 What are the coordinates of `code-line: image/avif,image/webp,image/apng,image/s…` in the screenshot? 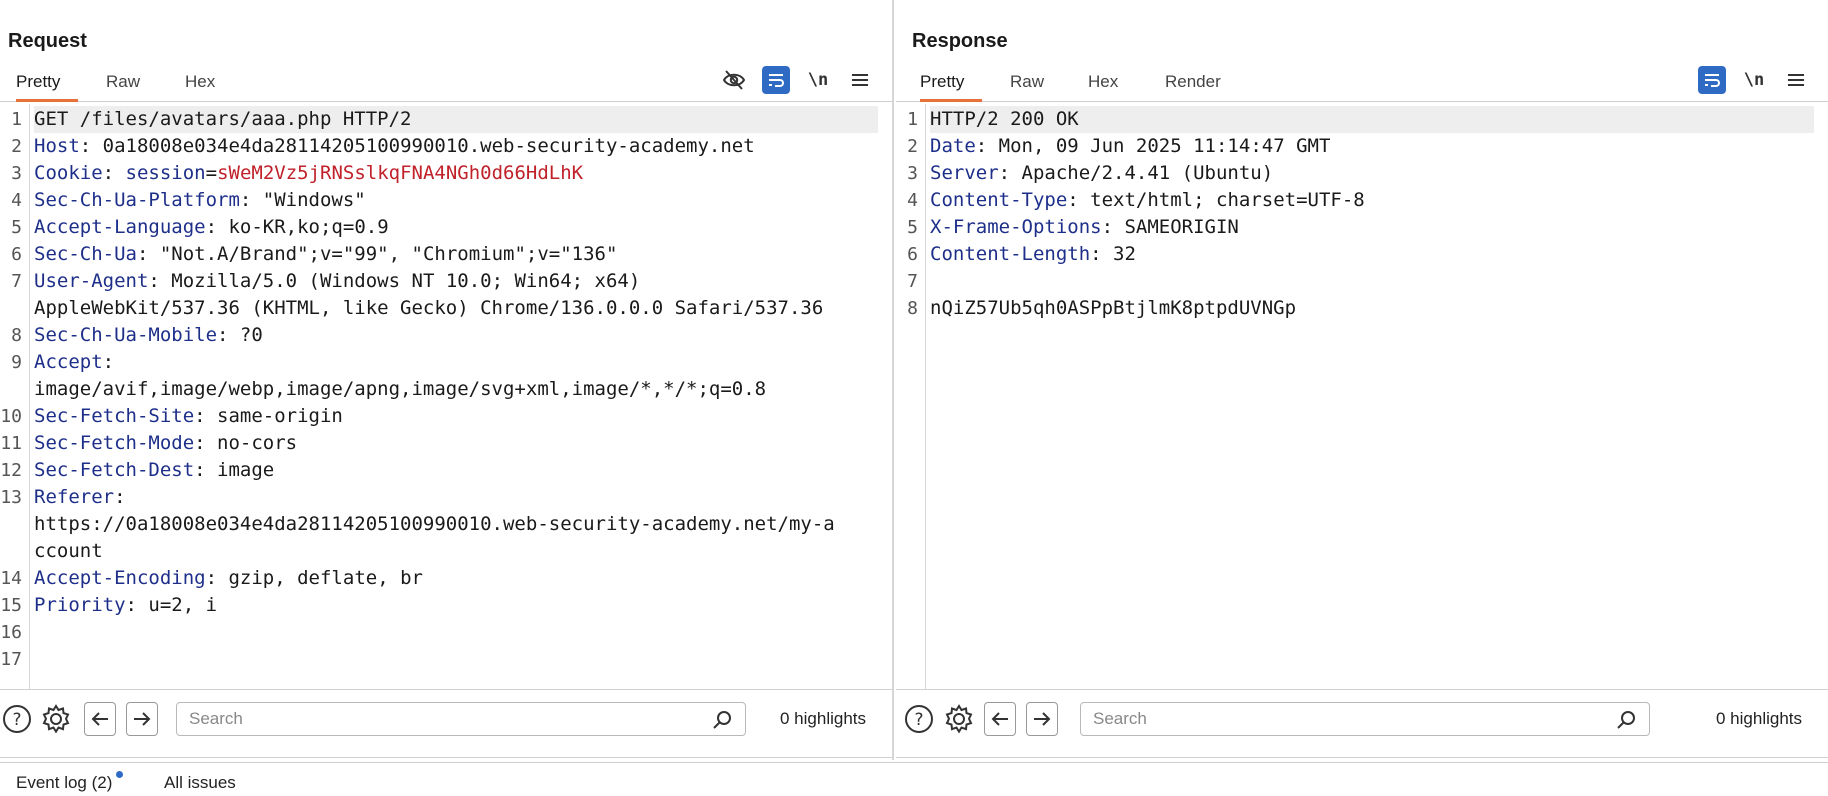 It's located at (456, 389).